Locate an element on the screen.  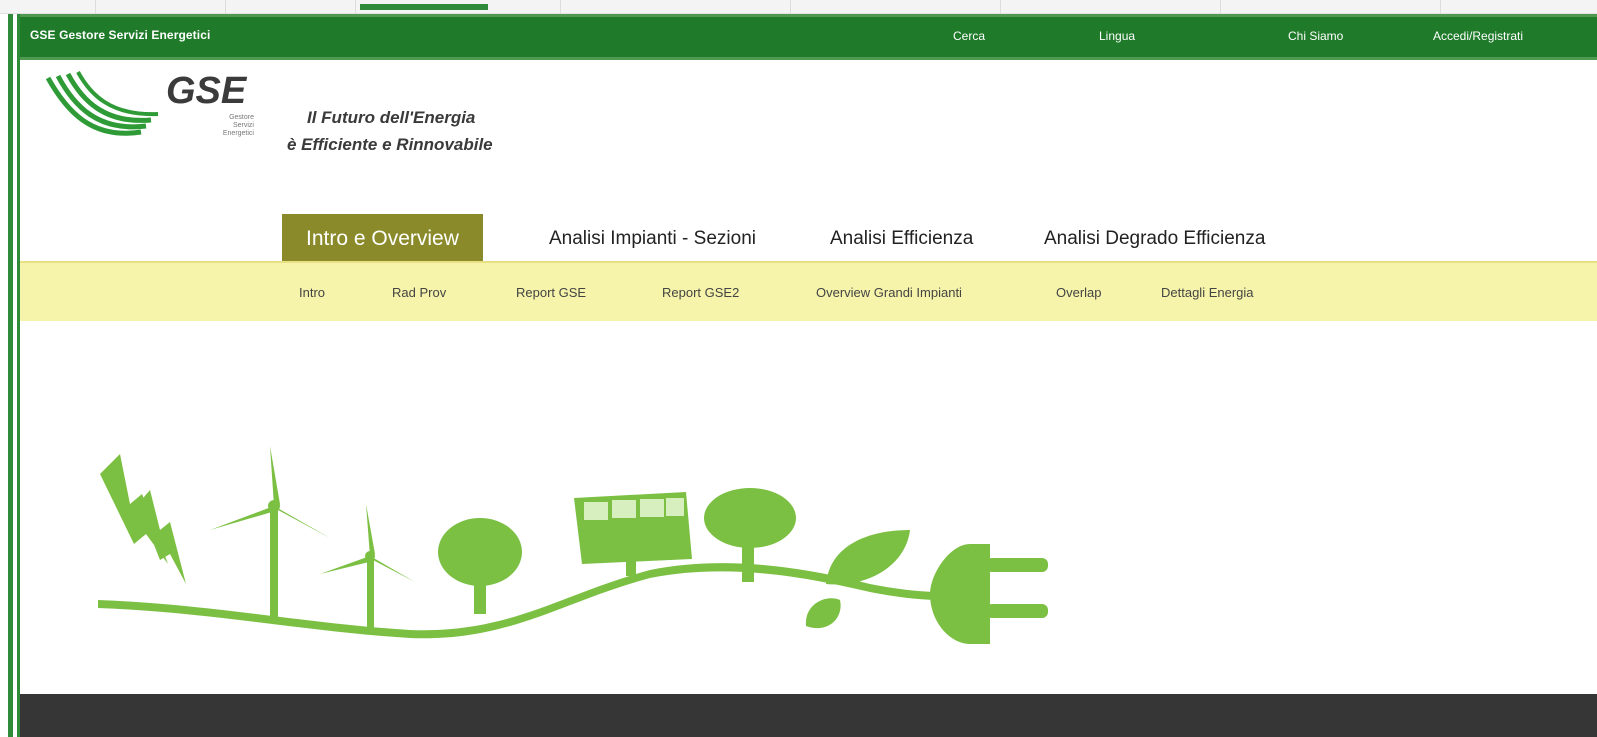
brand-name: GSE Gestore Servizi Energetici is located at coordinates (120, 35).